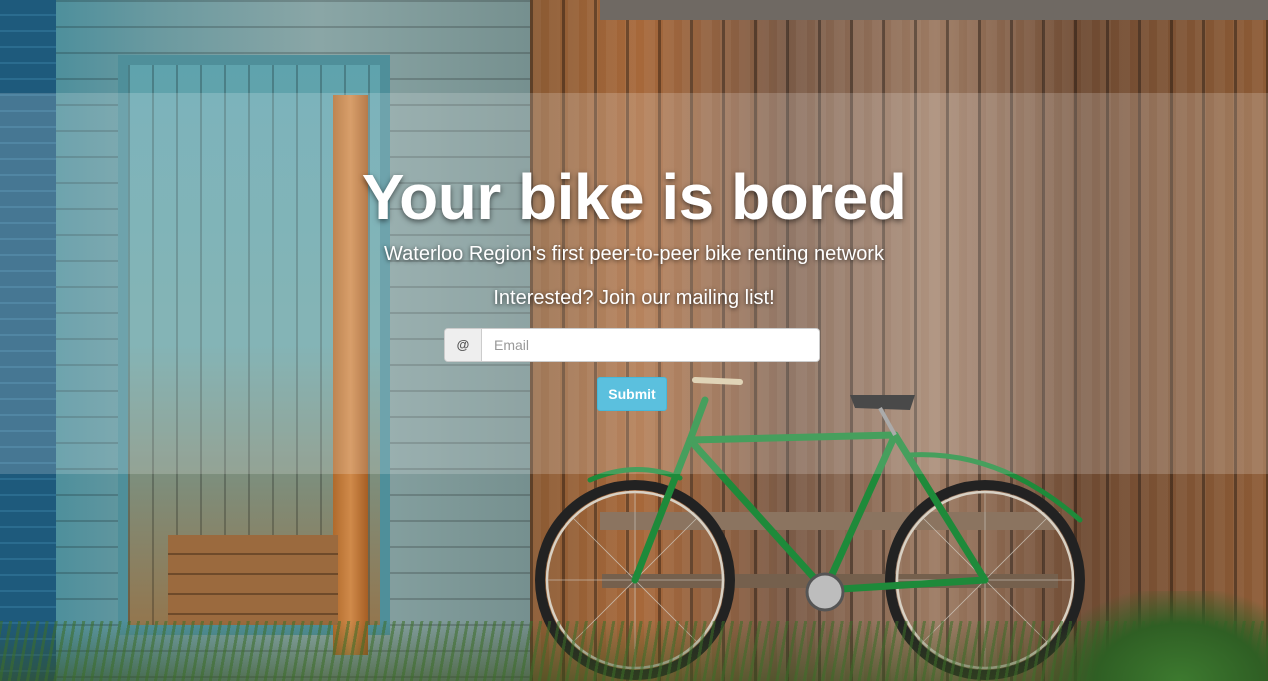  I want to click on mailing-list-prompt: Interested? Join our mailing list!, so click(634, 298).